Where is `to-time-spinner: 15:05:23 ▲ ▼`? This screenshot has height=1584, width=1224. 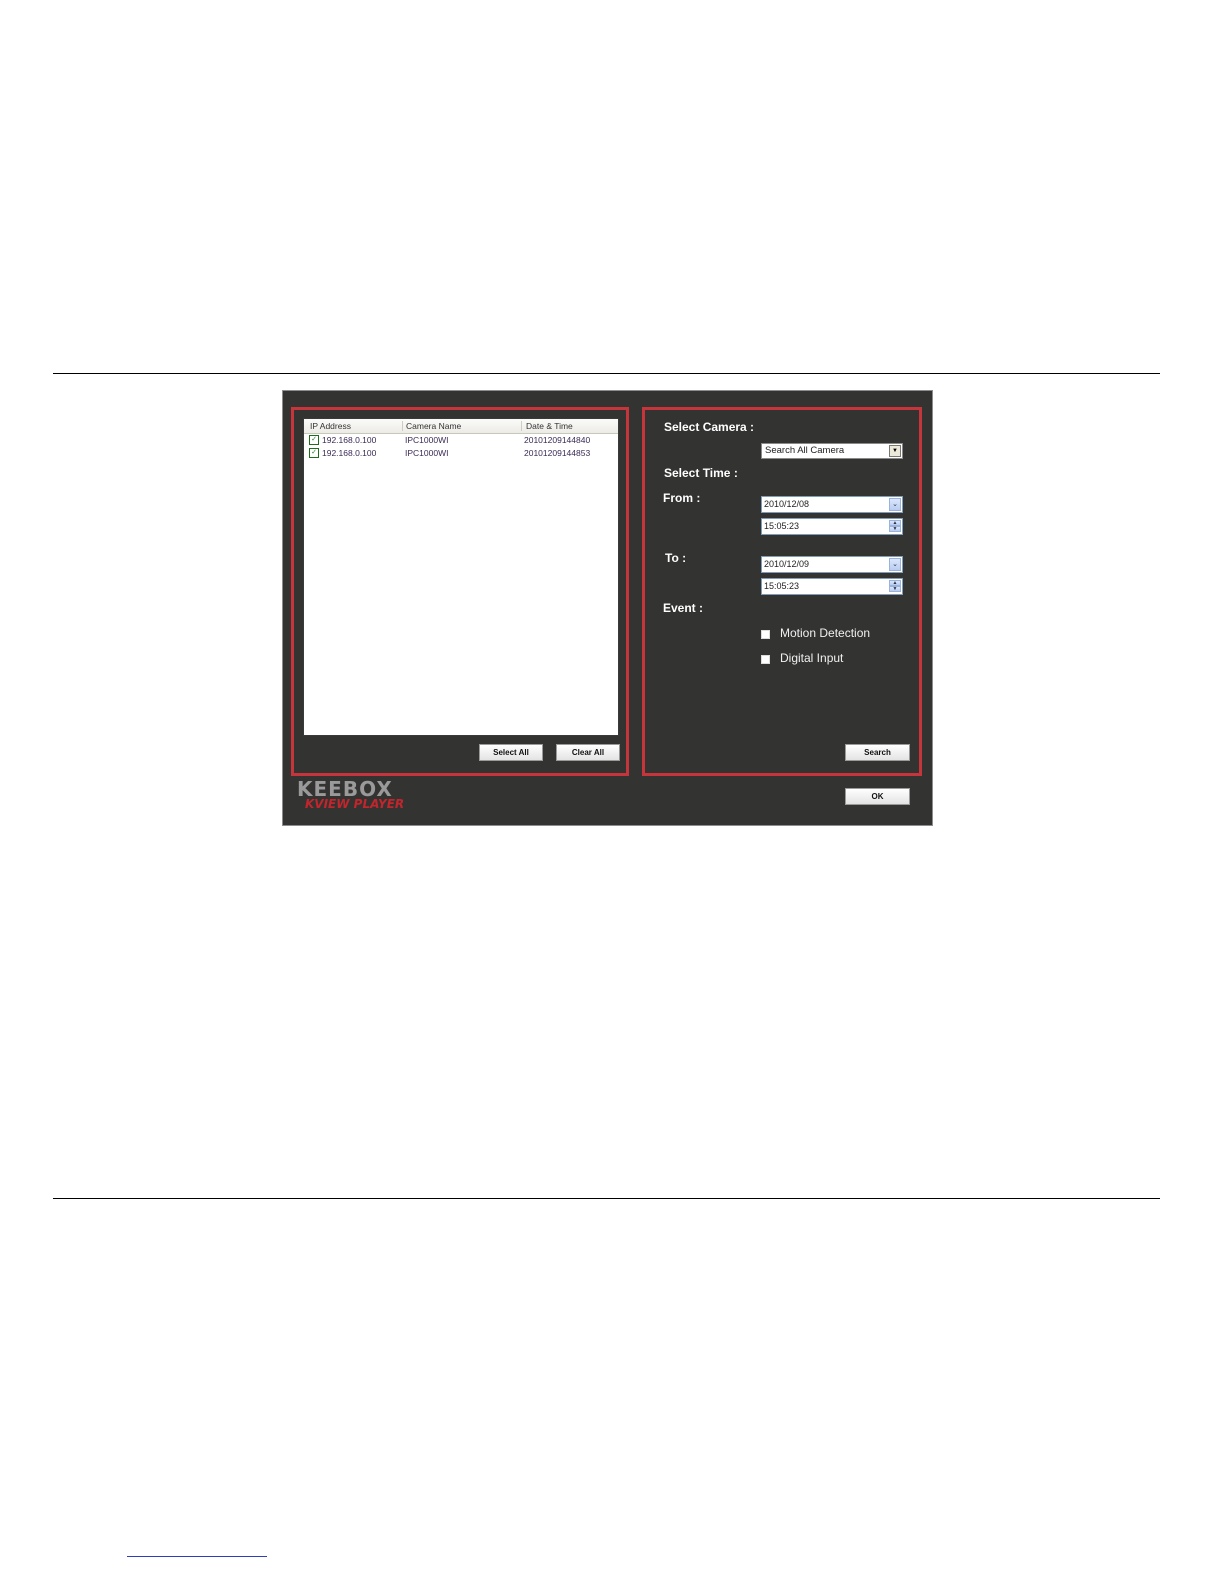
to-time-spinner: 15:05:23 ▲ ▼ is located at coordinates (832, 586).